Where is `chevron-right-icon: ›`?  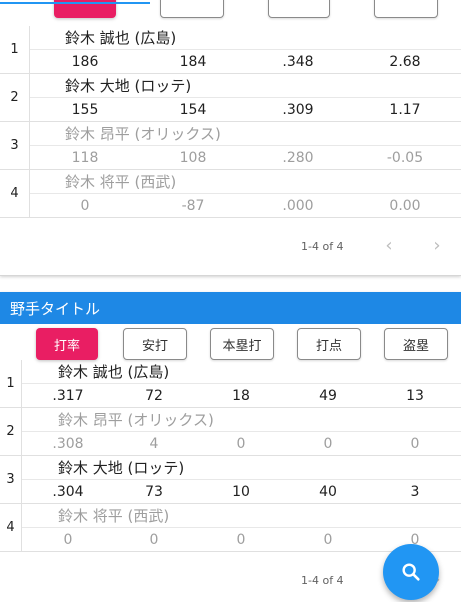 chevron-right-icon: › is located at coordinates (437, 245).